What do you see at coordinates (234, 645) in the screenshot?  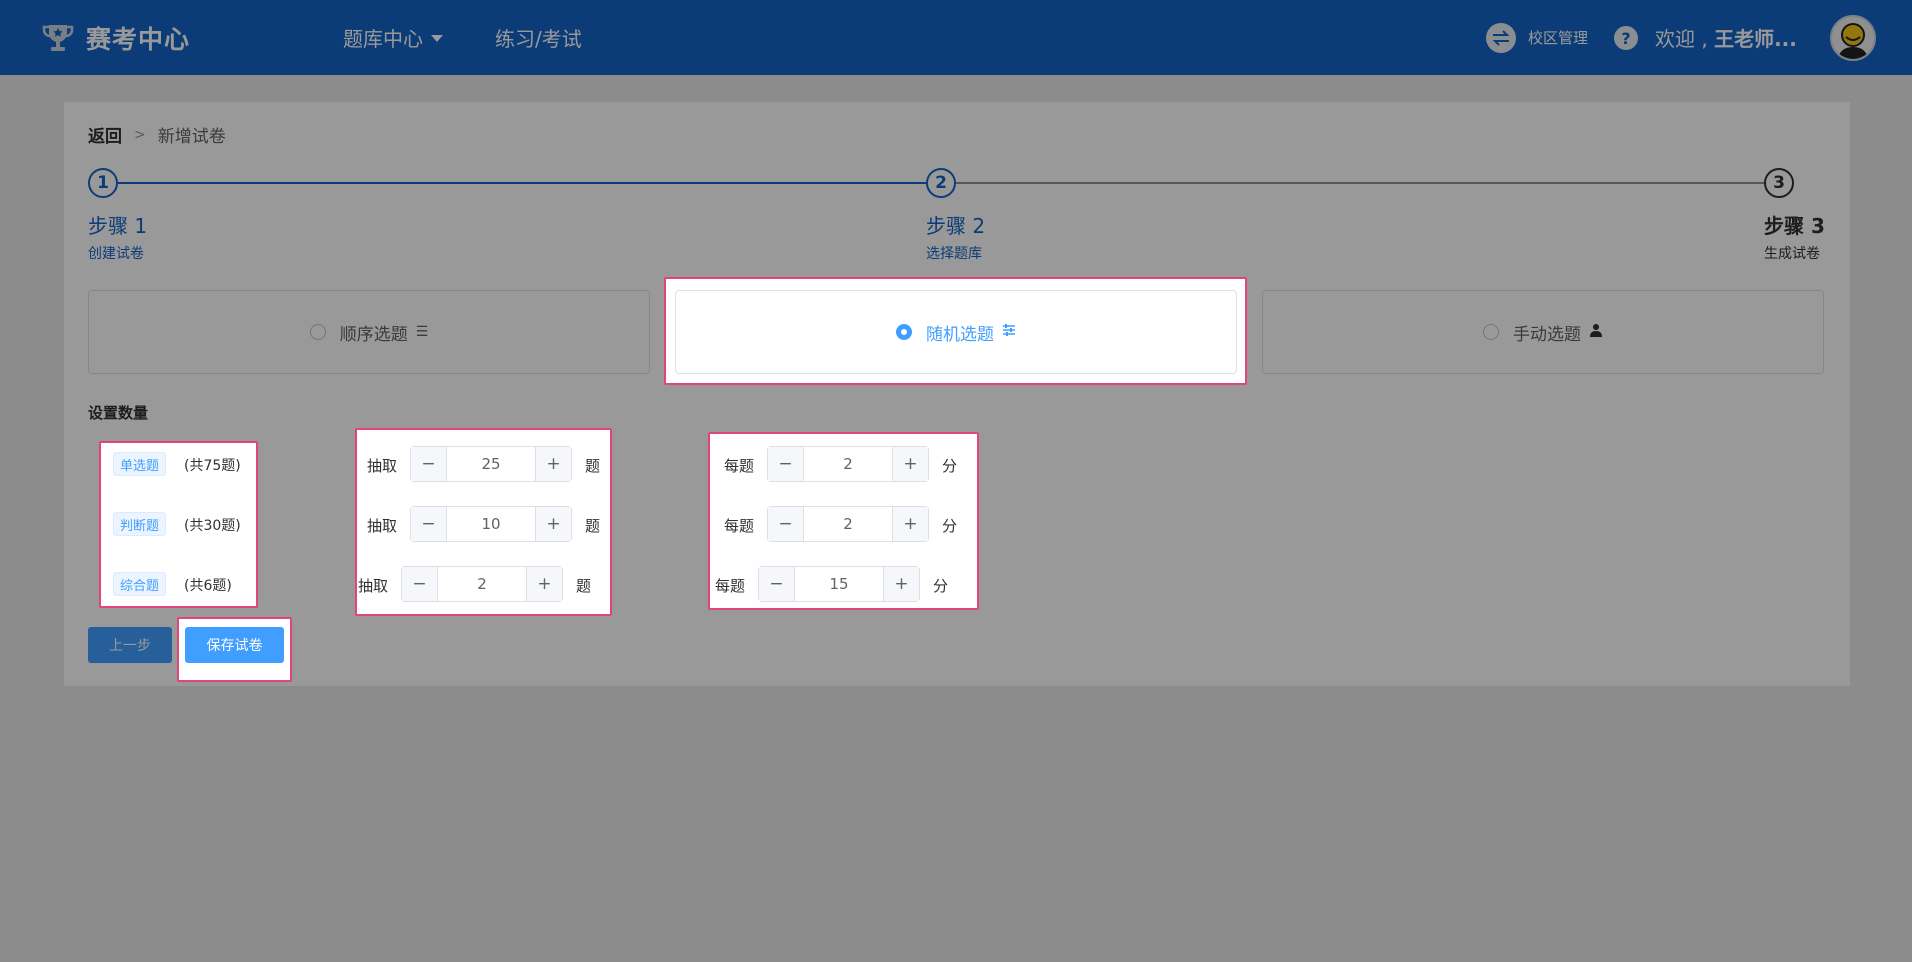 I see `save-paper-button: 保存试卷` at bounding box center [234, 645].